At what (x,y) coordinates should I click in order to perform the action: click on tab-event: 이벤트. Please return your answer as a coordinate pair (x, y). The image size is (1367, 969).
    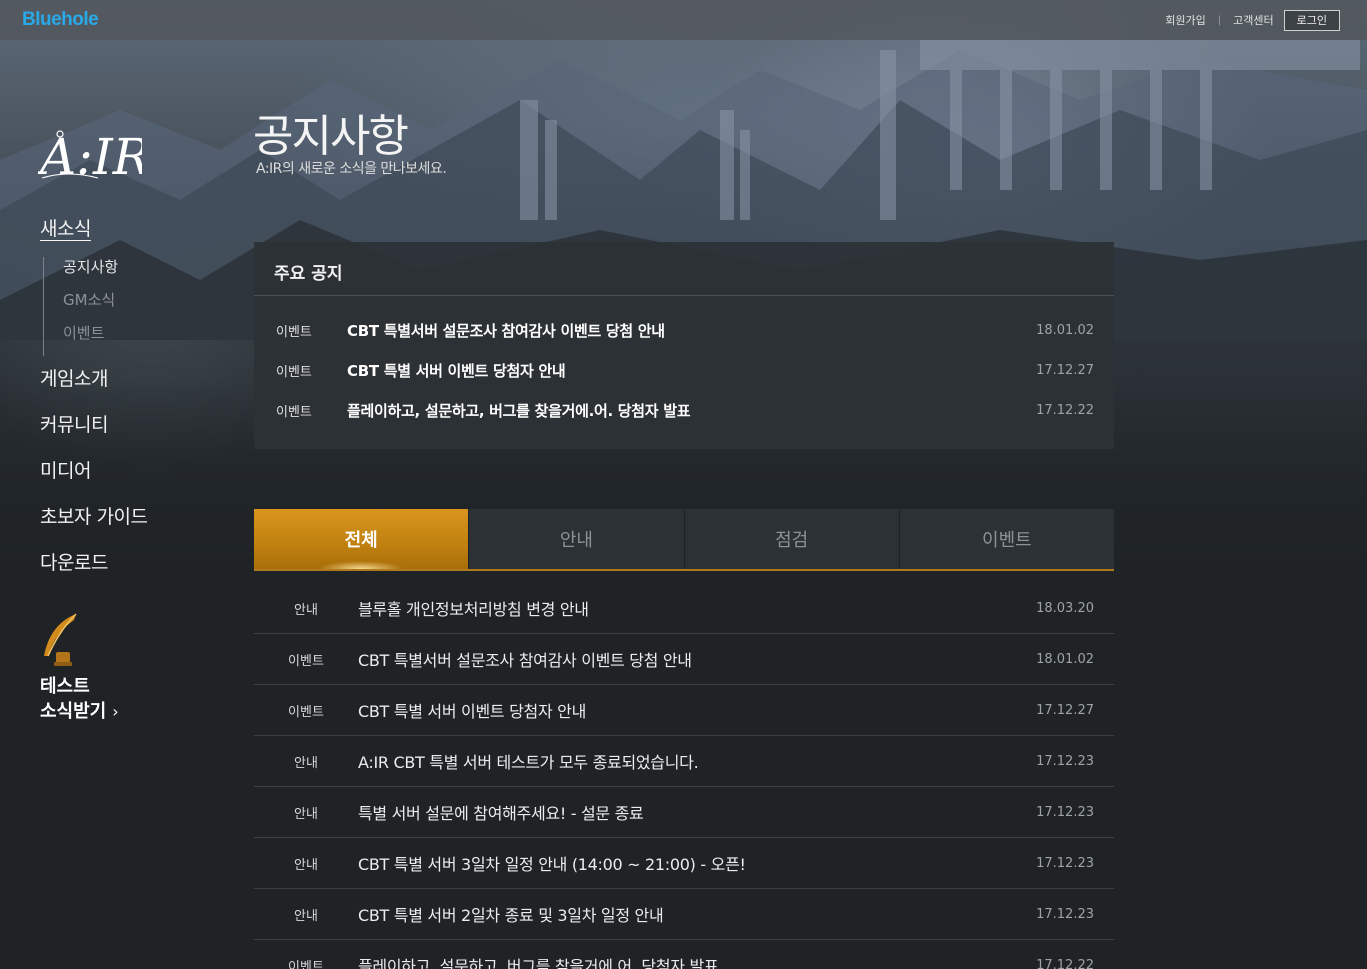
    Looking at the image, I should click on (1006, 539).